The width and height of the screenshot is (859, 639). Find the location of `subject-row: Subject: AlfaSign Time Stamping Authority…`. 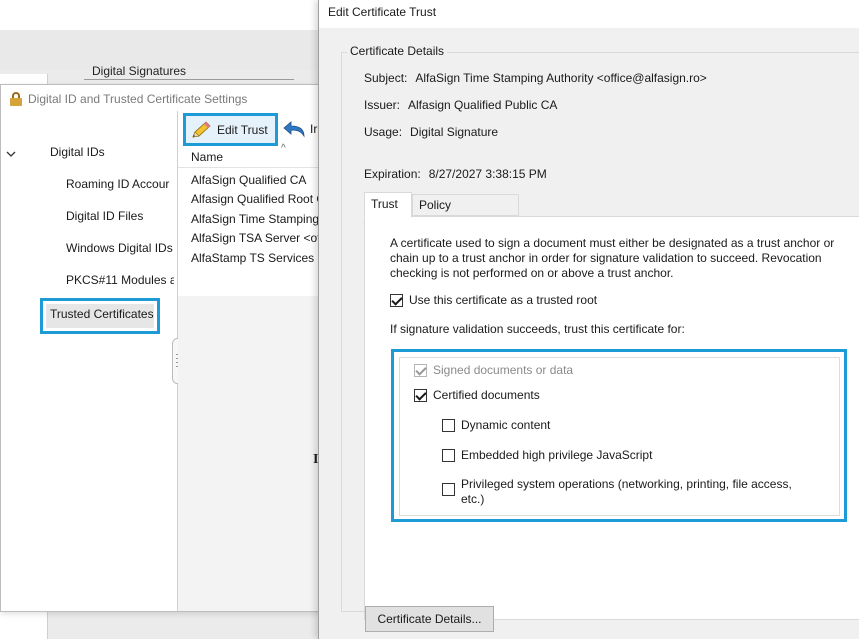

subject-row: Subject: AlfaSign Time Stamping Authority… is located at coordinates (535, 78).